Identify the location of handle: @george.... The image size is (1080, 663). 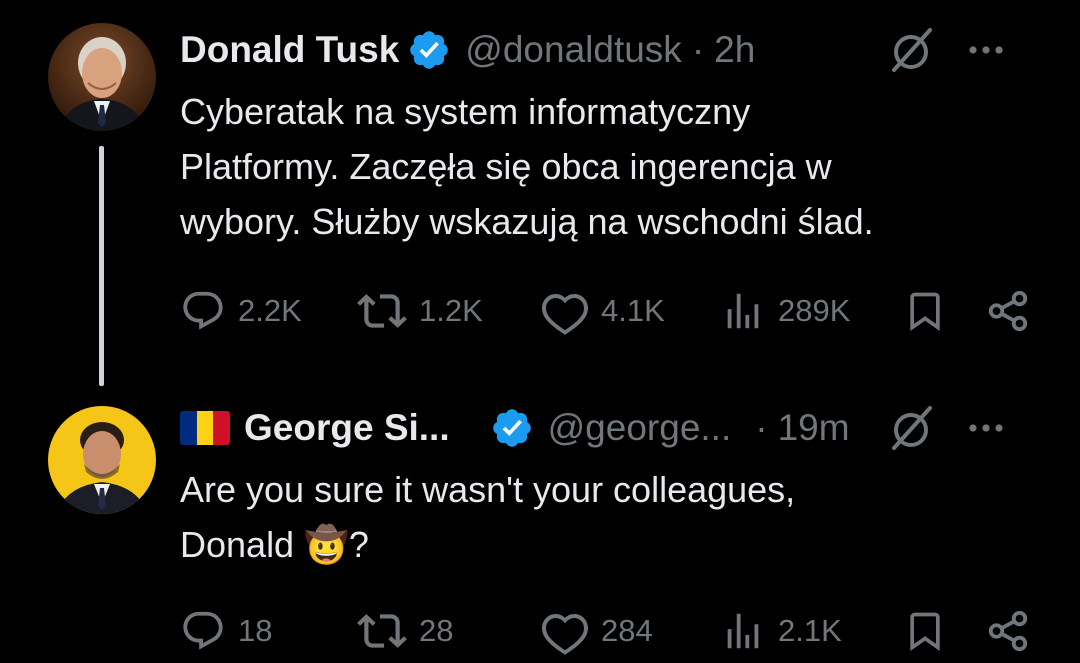
(640, 428).